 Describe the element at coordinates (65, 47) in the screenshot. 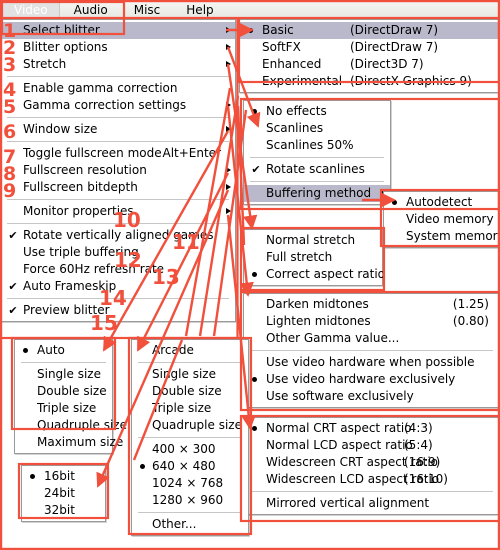

I see `blitter-options-label: Blitter options` at that location.